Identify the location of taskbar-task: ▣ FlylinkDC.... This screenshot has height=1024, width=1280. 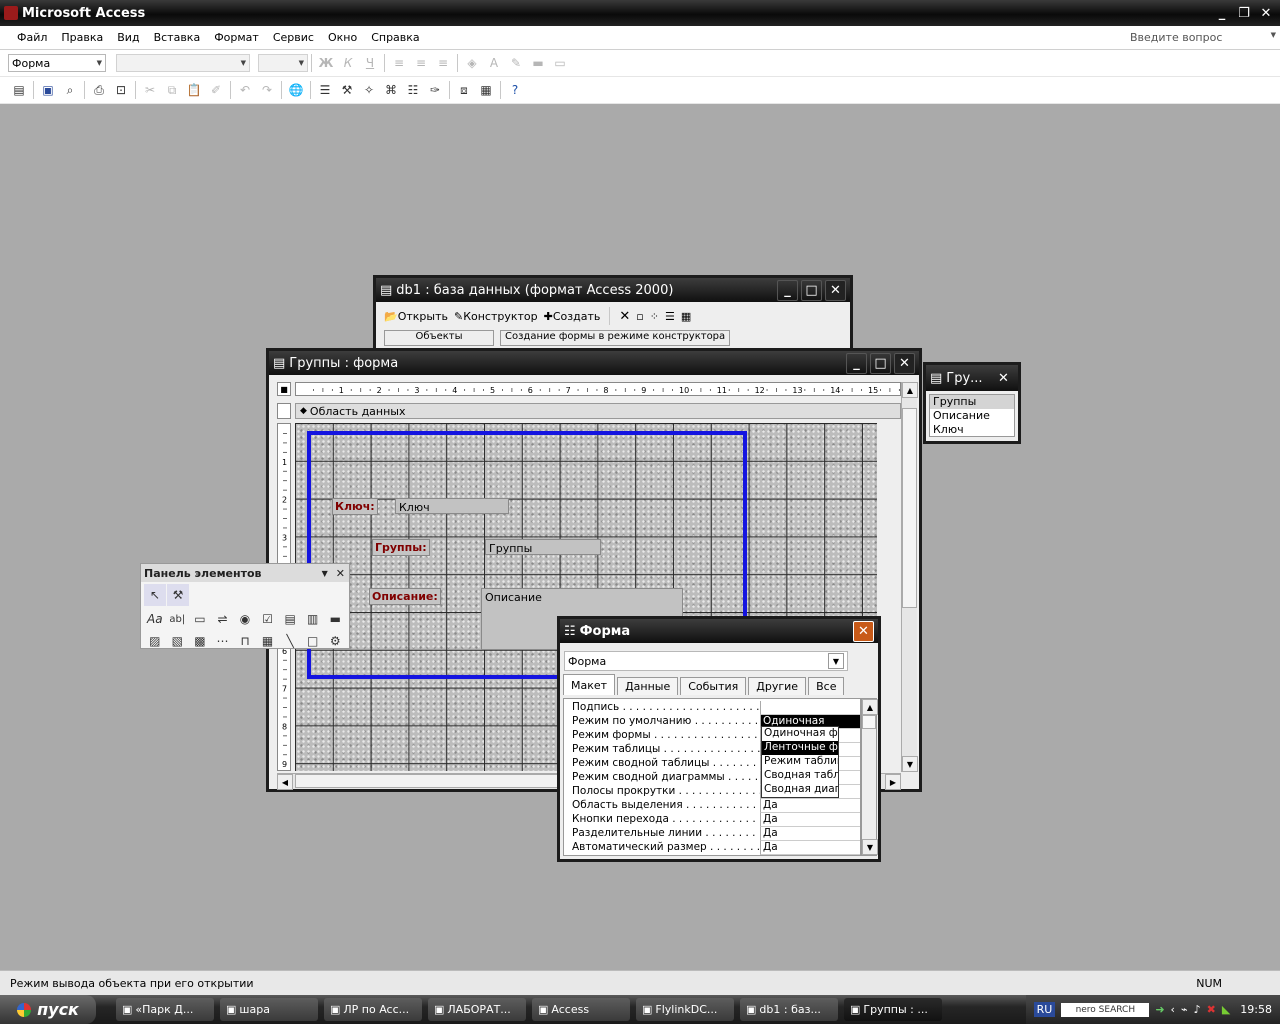
(685, 1009).